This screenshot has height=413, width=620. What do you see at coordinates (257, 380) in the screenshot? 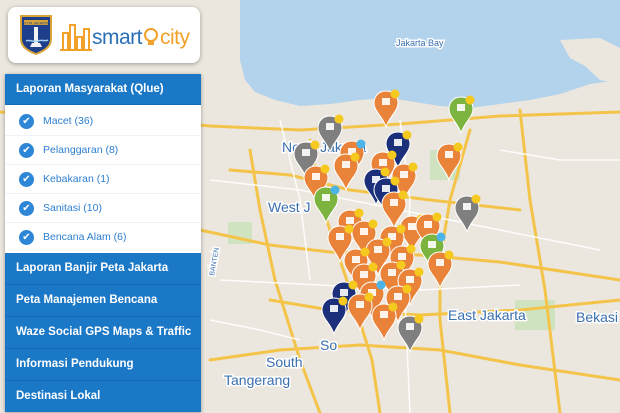
I see `map-label-tangerang: Tangerang` at bounding box center [257, 380].